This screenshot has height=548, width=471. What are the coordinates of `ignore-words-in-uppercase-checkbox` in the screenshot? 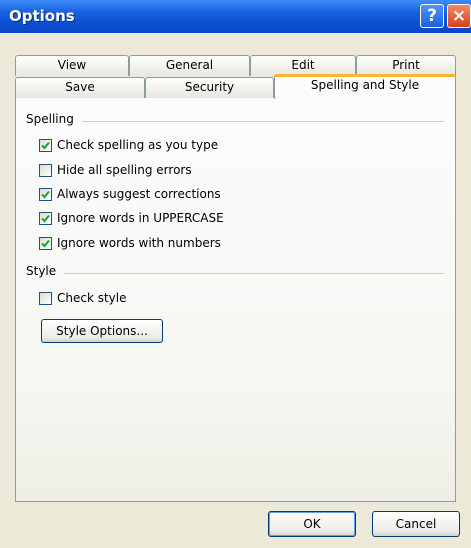 It's located at (45, 218).